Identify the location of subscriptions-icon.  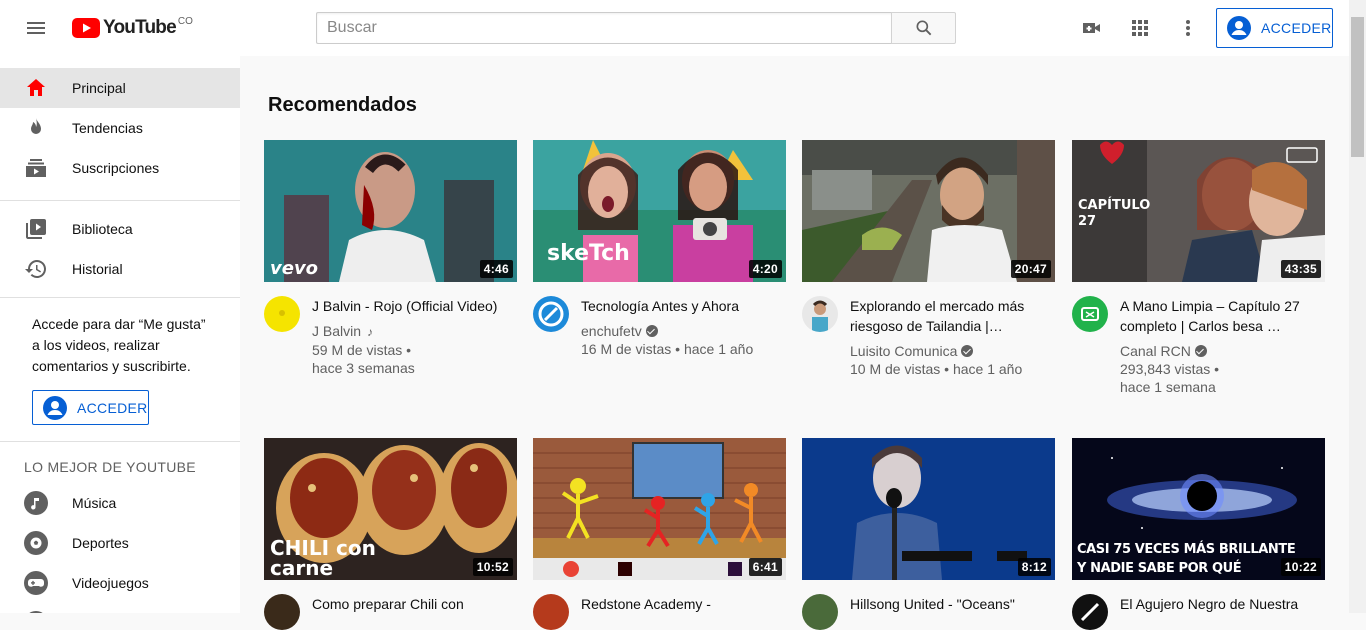
(36, 168).